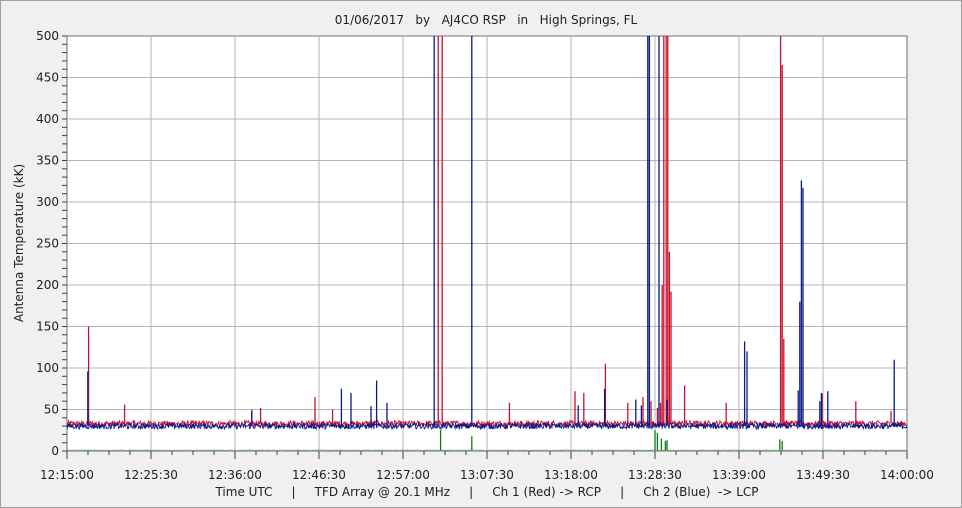 This screenshot has height=508, width=962. What do you see at coordinates (19, 243) in the screenshot?
I see `y-axis-label: Antenna Temperature (kK)` at bounding box center [19, 243].